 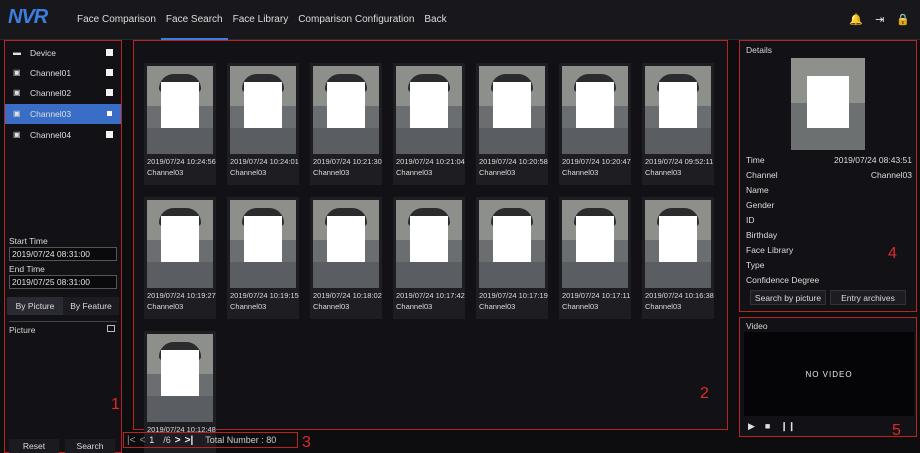 What do you see at coordinates (167, 440) in the screenshot?
I see `page-total: /6` at bounding box center [167, 440].